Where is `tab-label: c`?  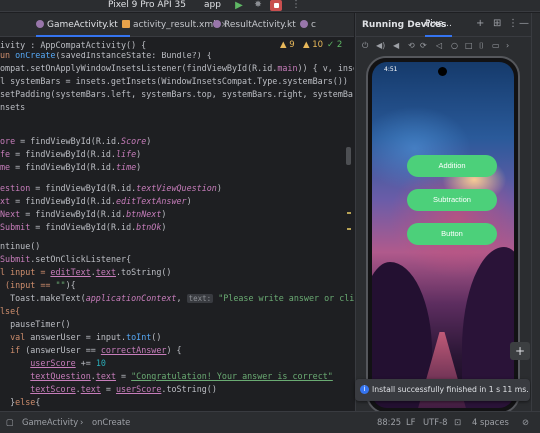 tab-label: c is located at coordinates (313, 25).